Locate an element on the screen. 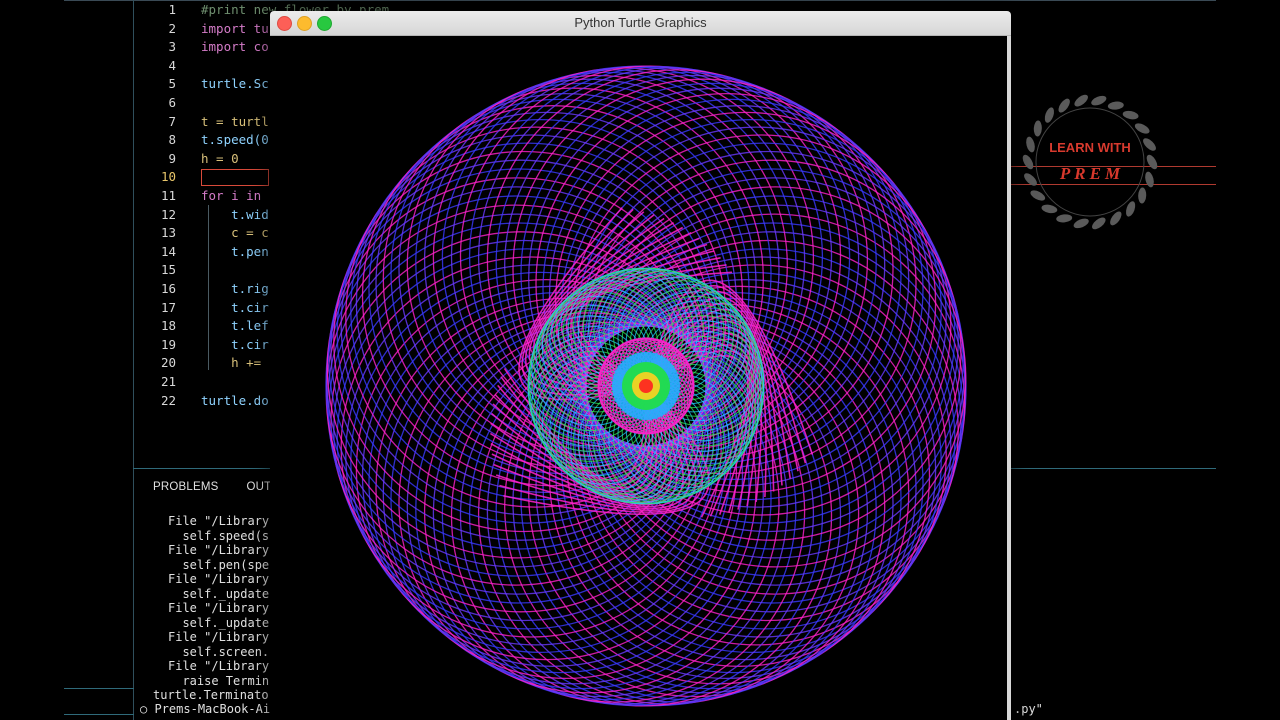 The height and width of the screenshot is (720, 1280). line-number: 6 is located at coordinates (172, 102).